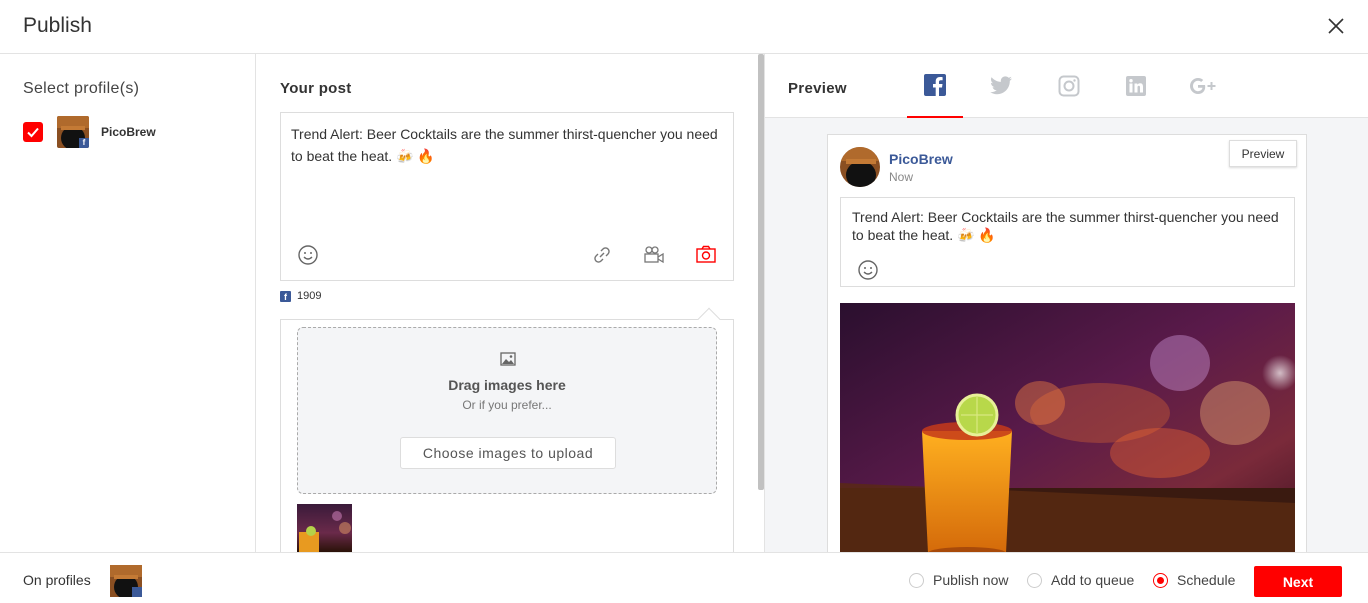 Image resolution: width=1368 pixels, height=603 pixels. Describe the element at coordinates (1160, 580) in the screenshot. I see `radio-schedule` at that location.